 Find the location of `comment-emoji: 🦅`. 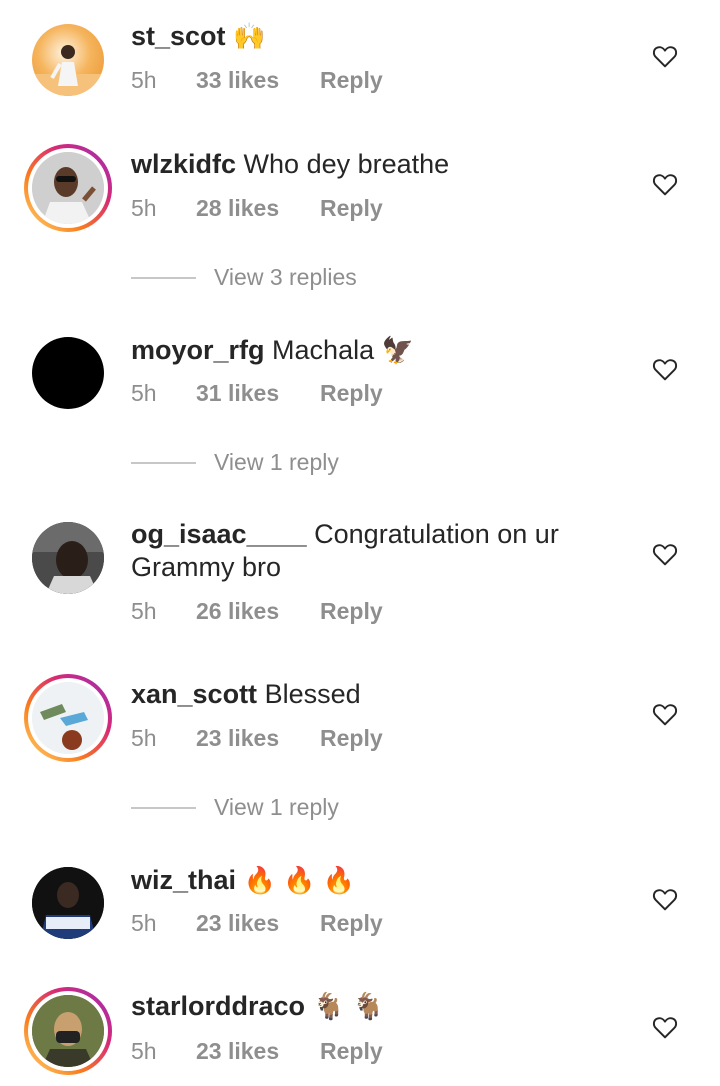

comment-emoji: 🦅 is located at coordinates (397, 350).